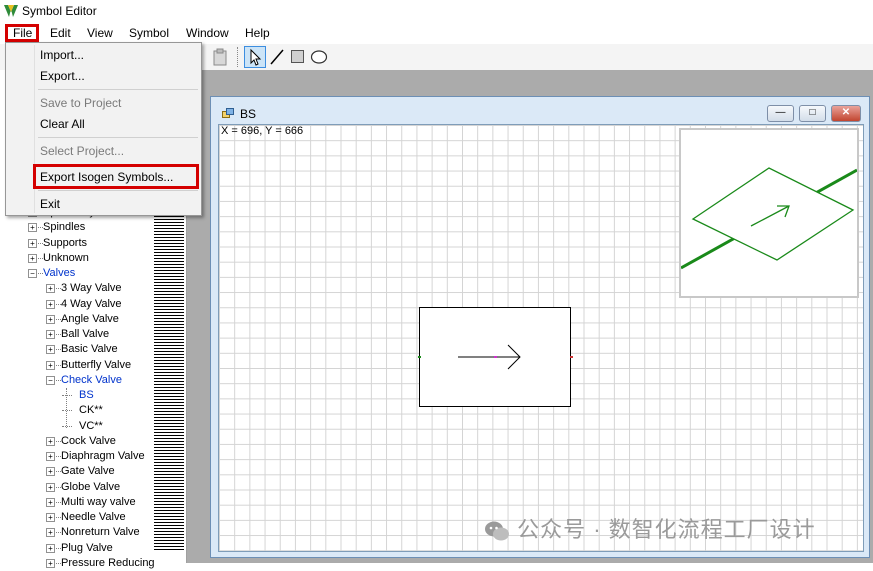  Describe the element at coordinates (65, 242) in the screenshot. I see `tree-item-label: Supports` at that location.